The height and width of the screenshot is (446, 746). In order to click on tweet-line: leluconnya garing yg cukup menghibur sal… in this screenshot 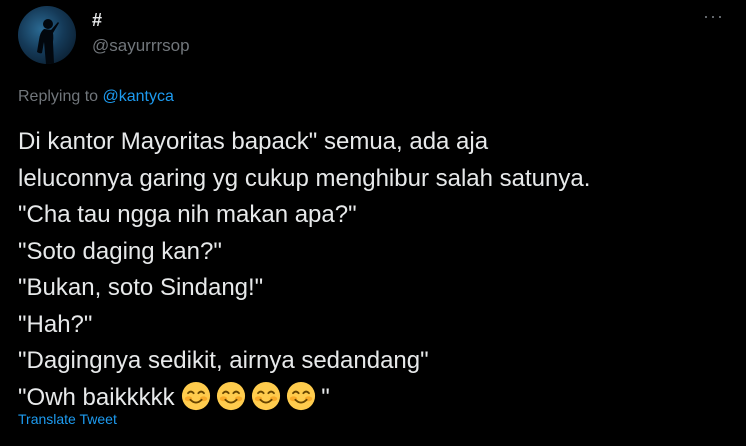, I will do `click(304, 178)`.